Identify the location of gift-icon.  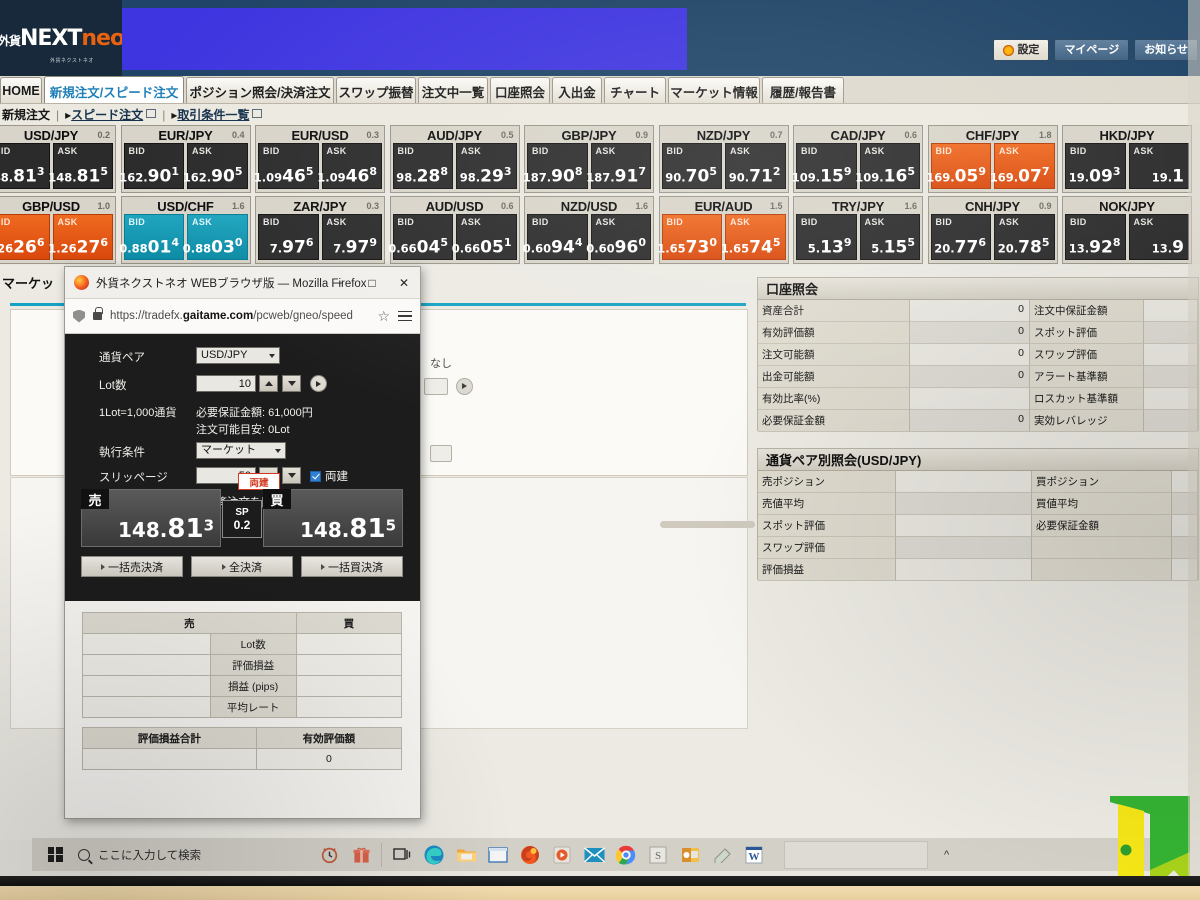
(361, 854).